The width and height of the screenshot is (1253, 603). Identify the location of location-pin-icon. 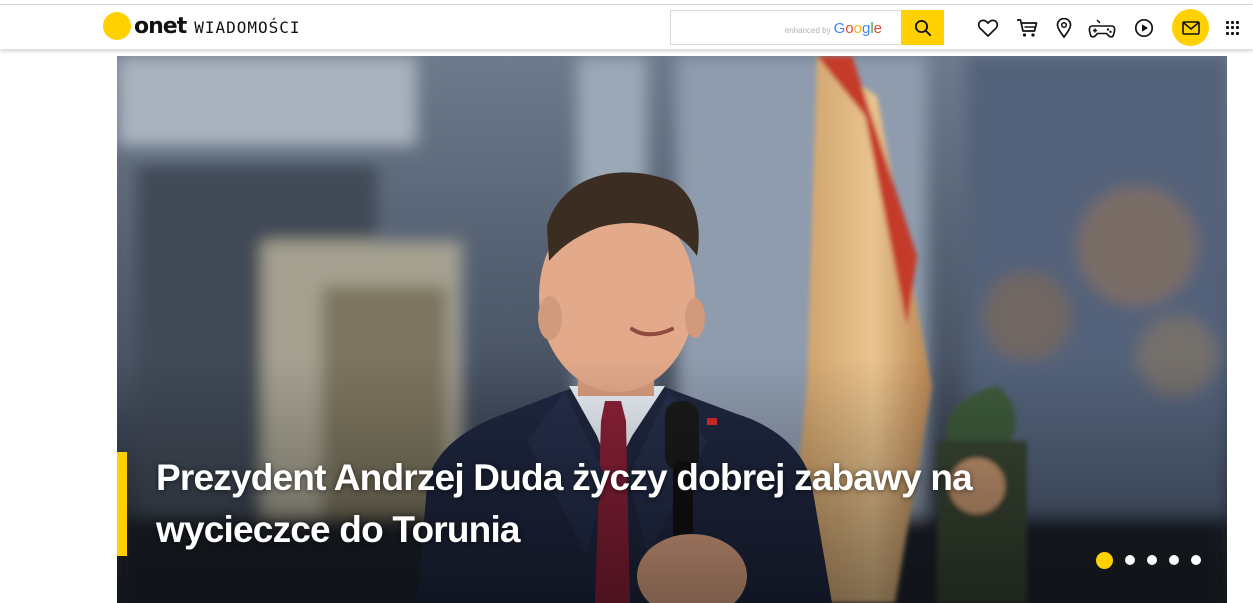
(1064, 28).